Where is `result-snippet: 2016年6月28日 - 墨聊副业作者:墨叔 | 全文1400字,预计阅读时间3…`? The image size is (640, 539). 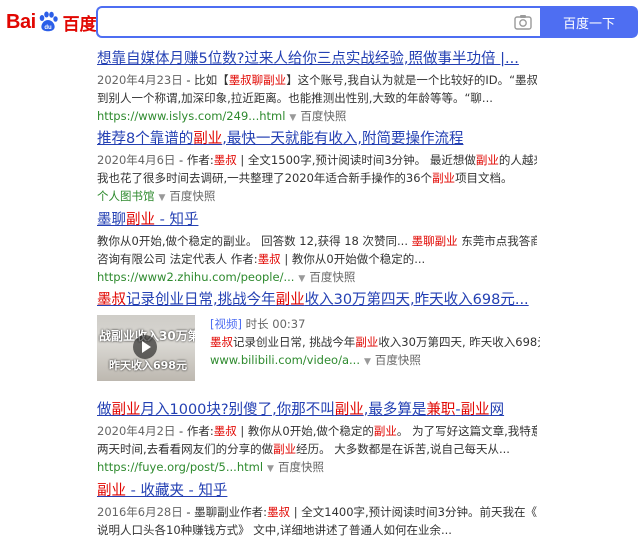
result-snippet: 2016年6月28日 - 墨聊副业作者:墨叔 | 全文1400字,预计阅读时间3… is located at coordinates (317, 512).